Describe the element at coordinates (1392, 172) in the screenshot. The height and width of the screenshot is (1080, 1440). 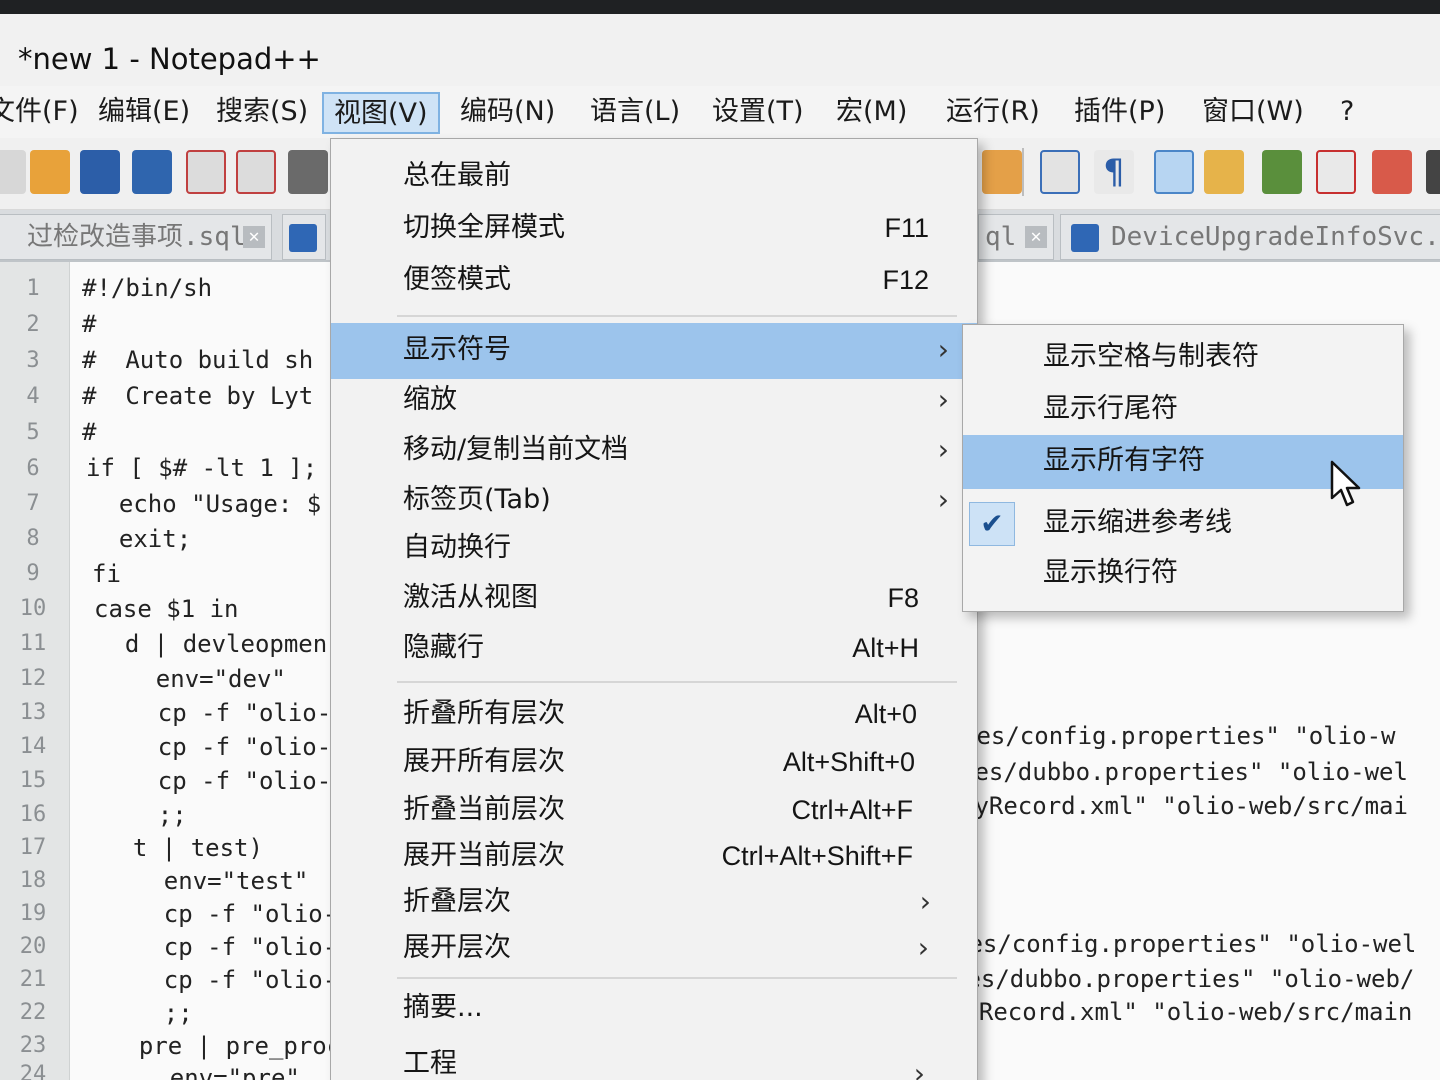
I see `folder-workspace-icon` at that location.